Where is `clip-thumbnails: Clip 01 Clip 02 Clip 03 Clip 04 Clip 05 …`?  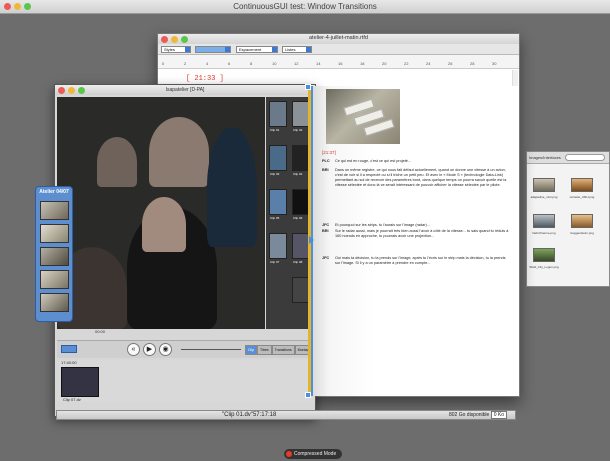
clip-thumbnails: Clip 01 Clip 02 Clip 03 Clip 04 Clip 05 … is located at coordinates (290, 213).